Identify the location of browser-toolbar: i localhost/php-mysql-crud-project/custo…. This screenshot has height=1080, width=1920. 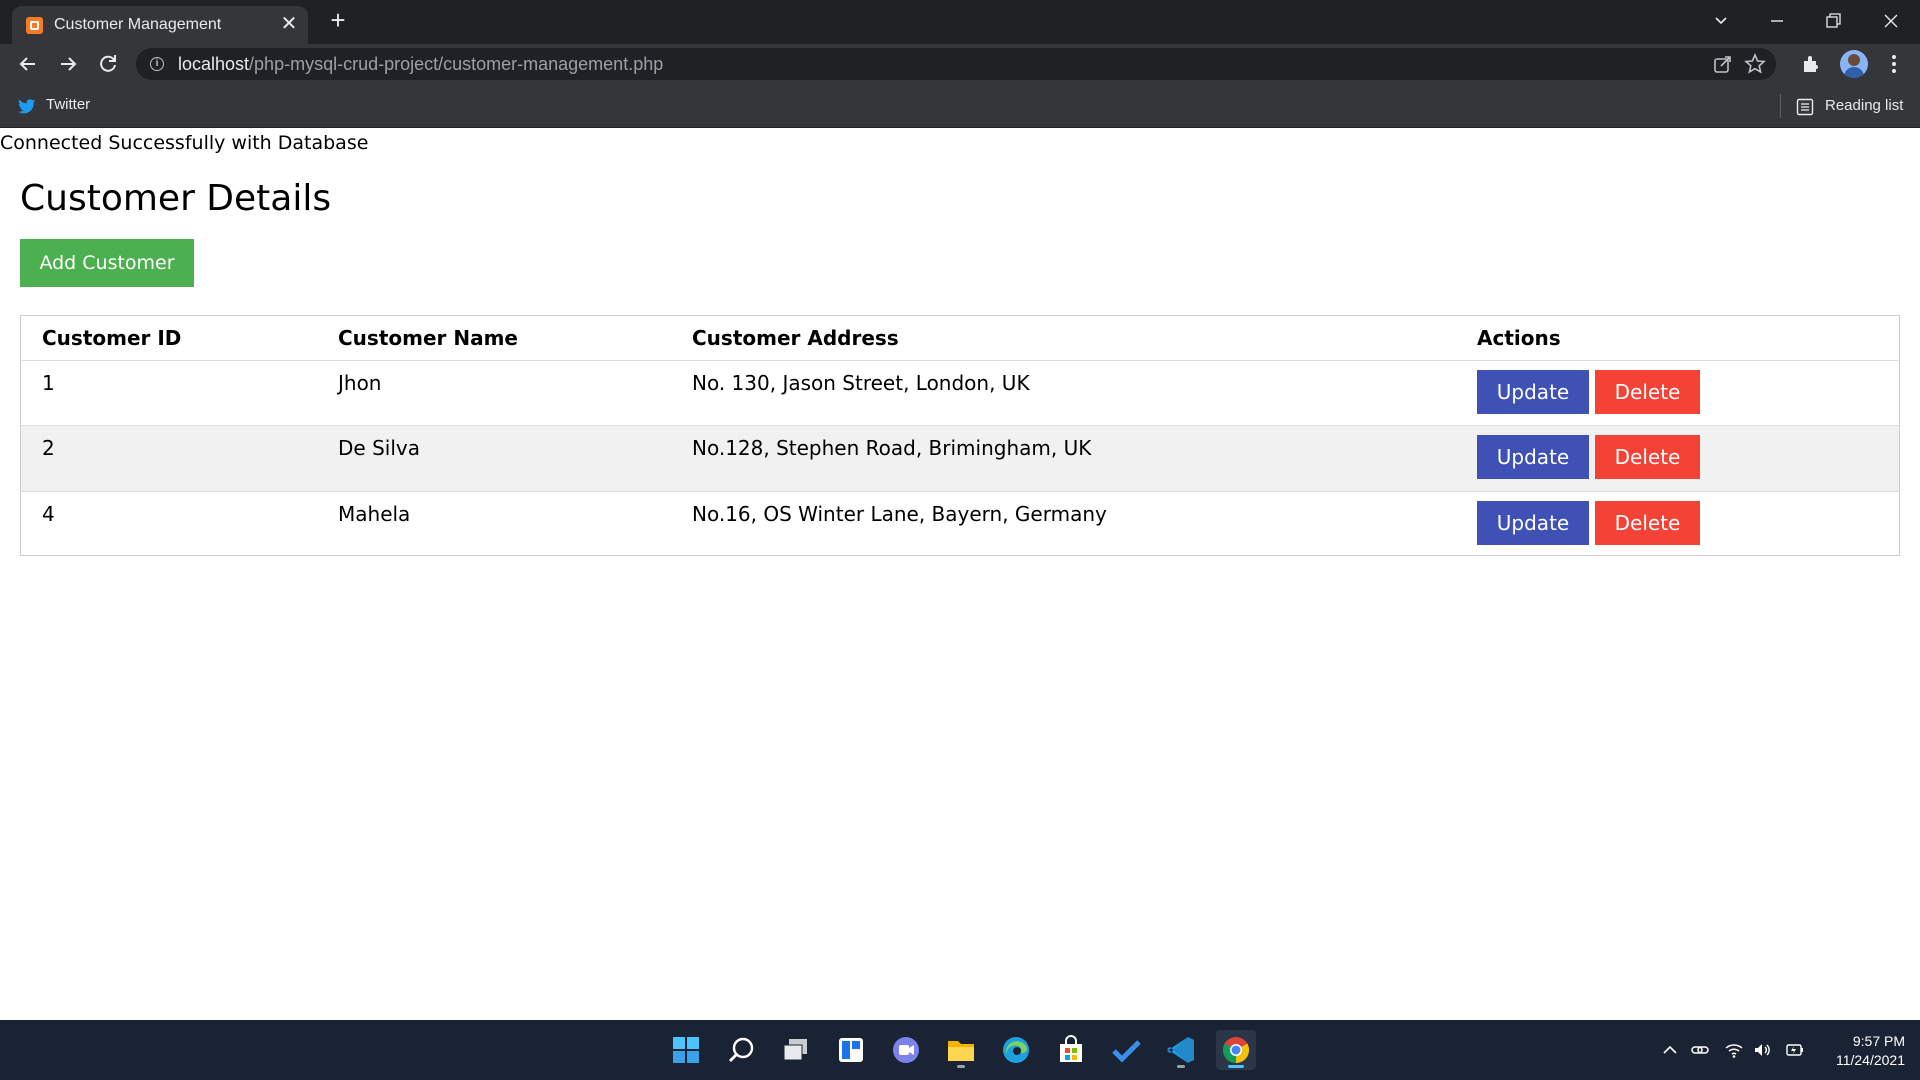
(960, 64).